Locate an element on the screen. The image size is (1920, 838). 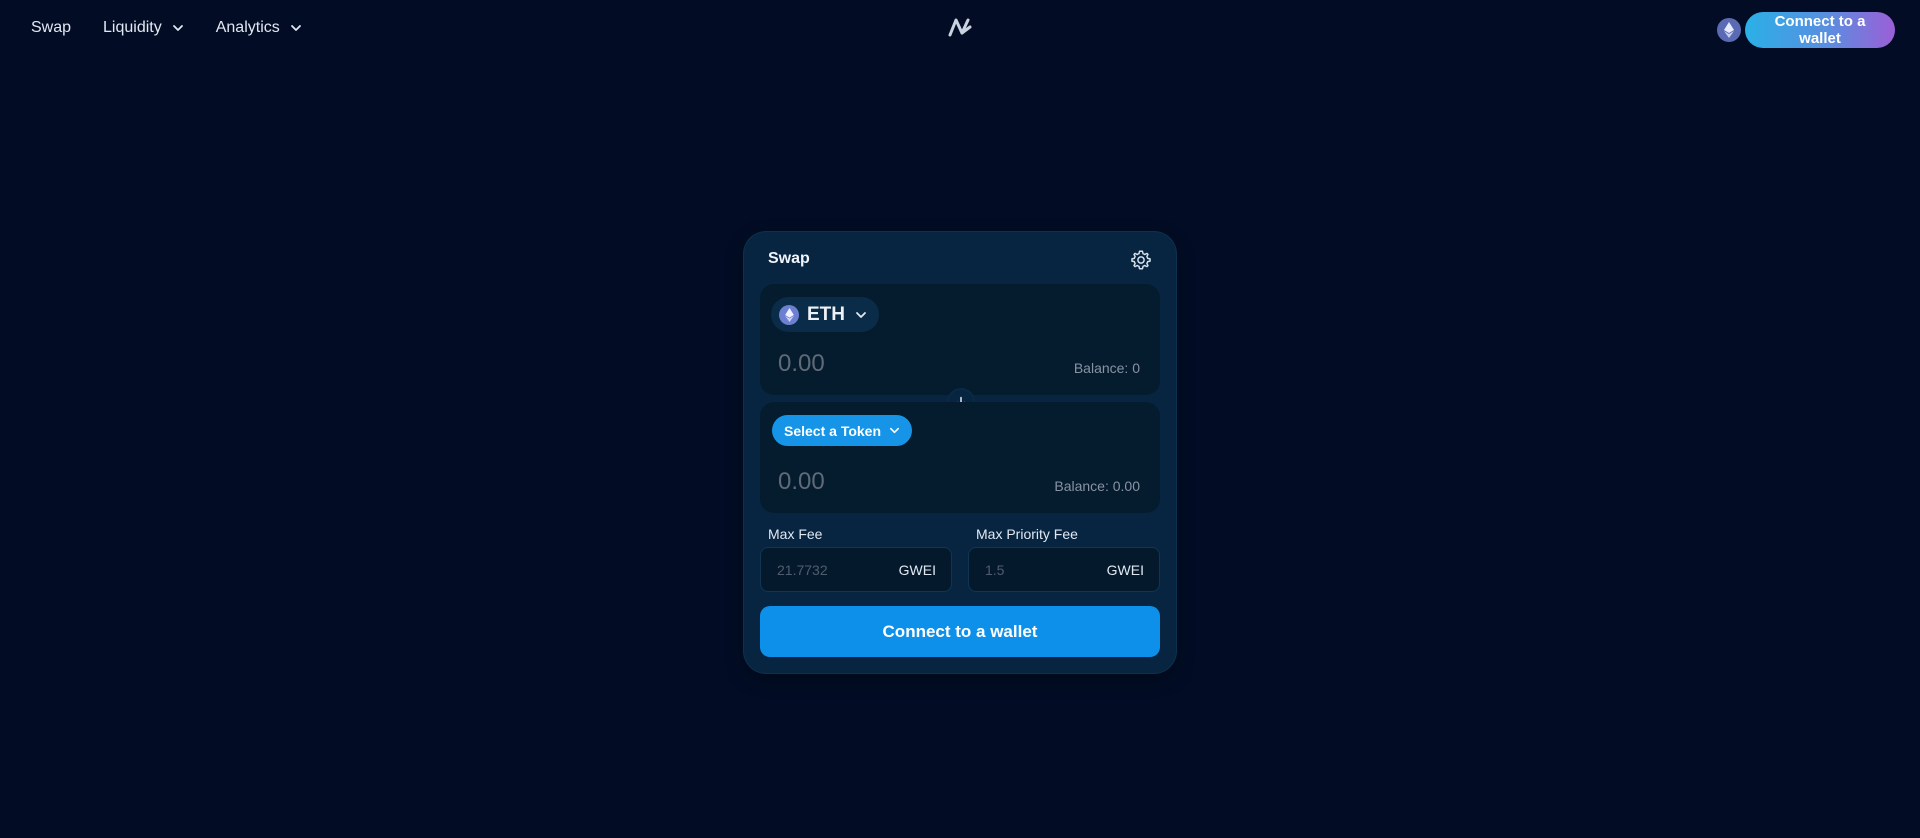
network-selector is located at coordinates (1729, 30).